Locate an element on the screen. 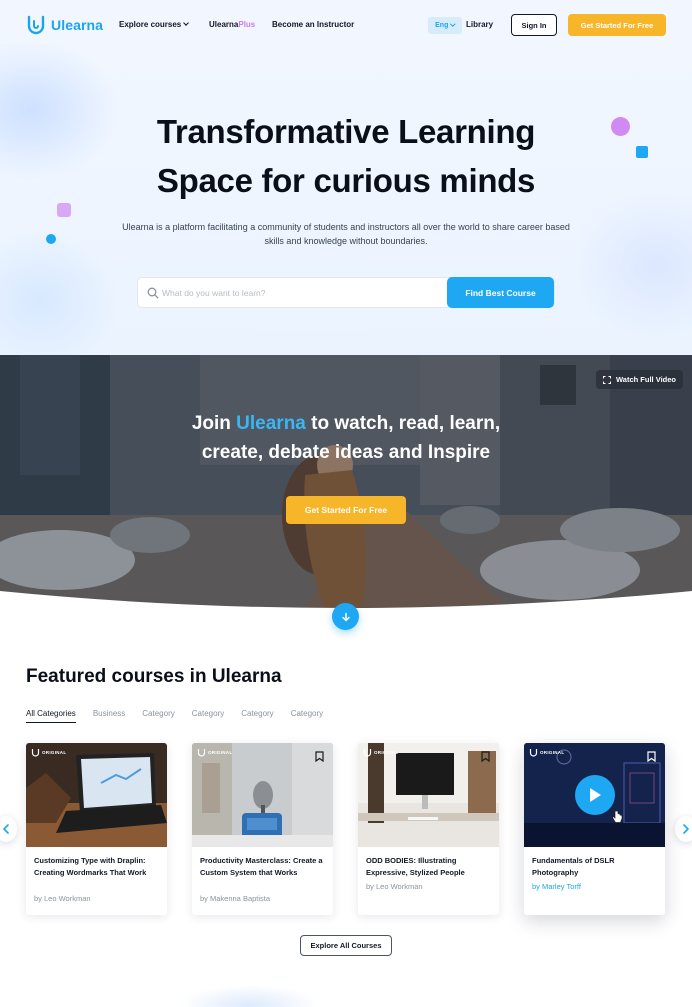 The height and width of the screenshot is (1007, 692). decor-dot-purple is located at coordinates (620, 126).